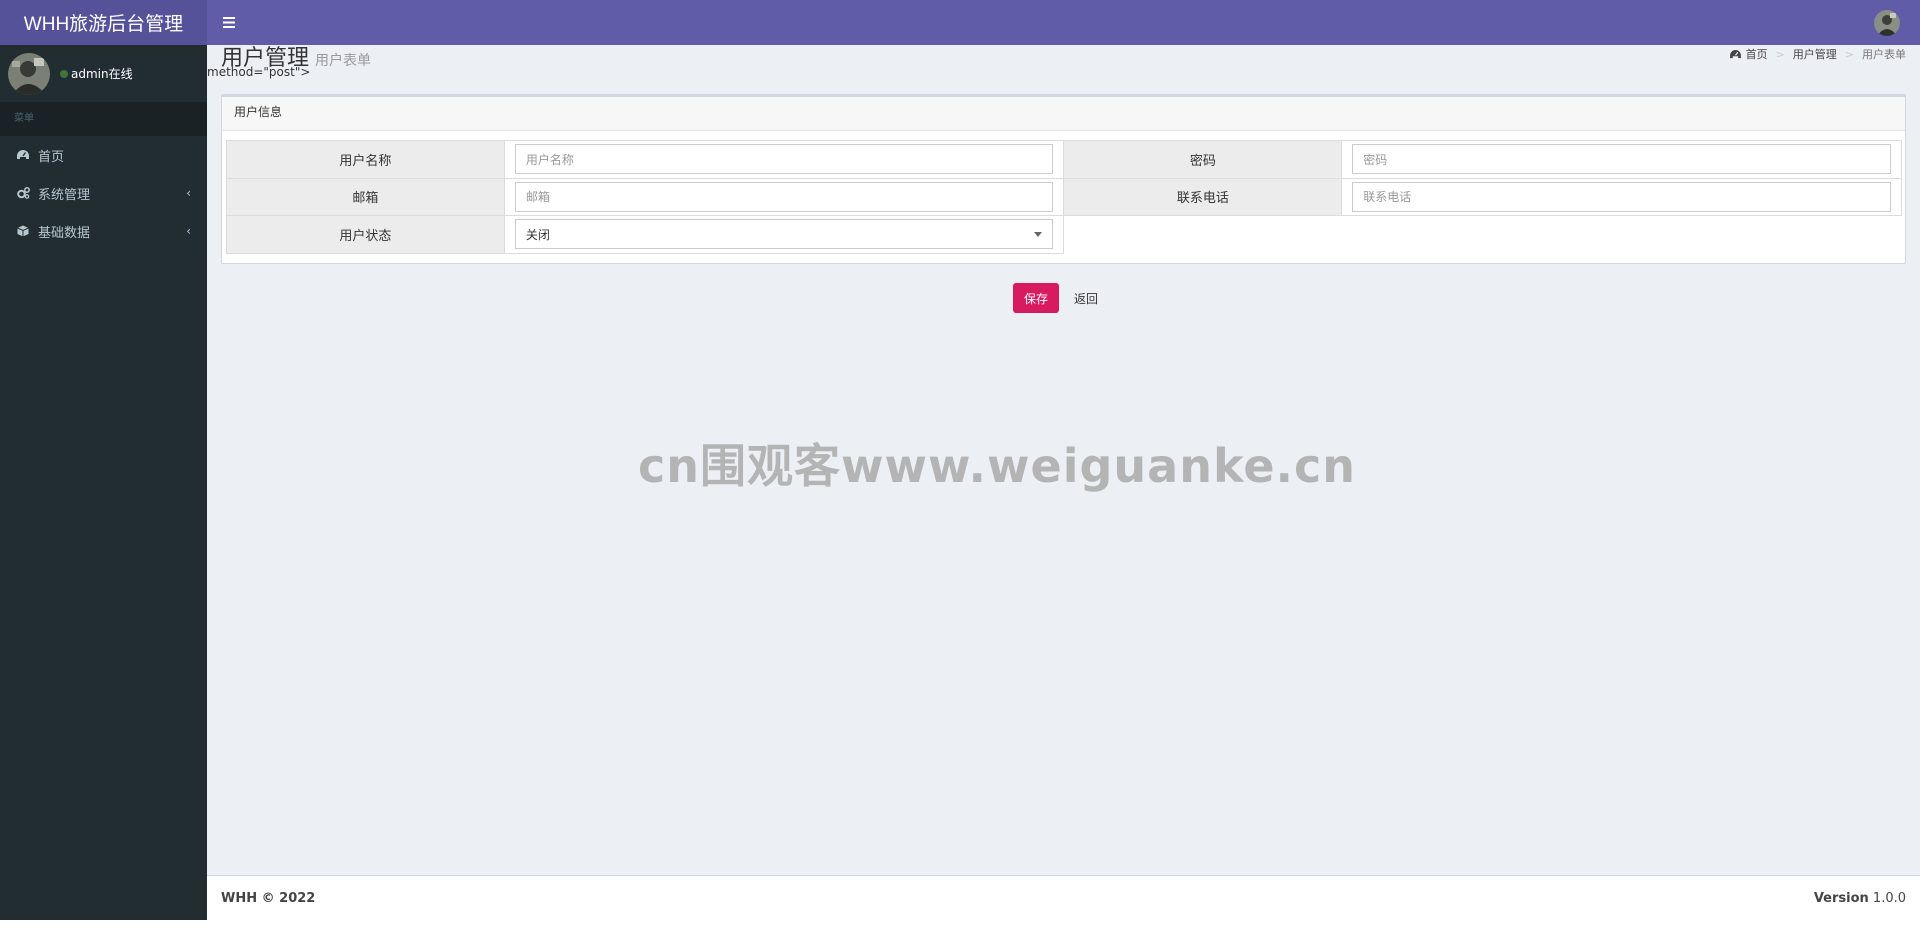 The width and height of the screenshot is (1920, 938). I want to click on avatar, so click(29, 73).